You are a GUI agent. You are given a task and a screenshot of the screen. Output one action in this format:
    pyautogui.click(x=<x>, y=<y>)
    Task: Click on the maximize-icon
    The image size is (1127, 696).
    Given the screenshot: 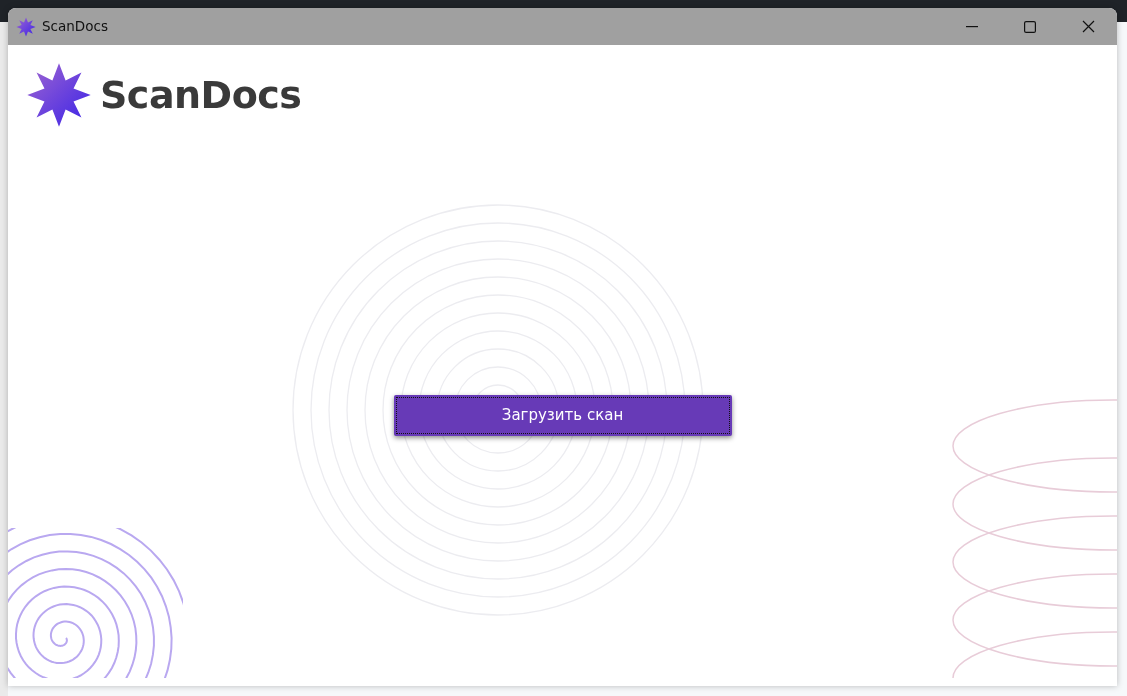 What is the action you would take?
    pyautogui.click(x=1030, y=26)
    